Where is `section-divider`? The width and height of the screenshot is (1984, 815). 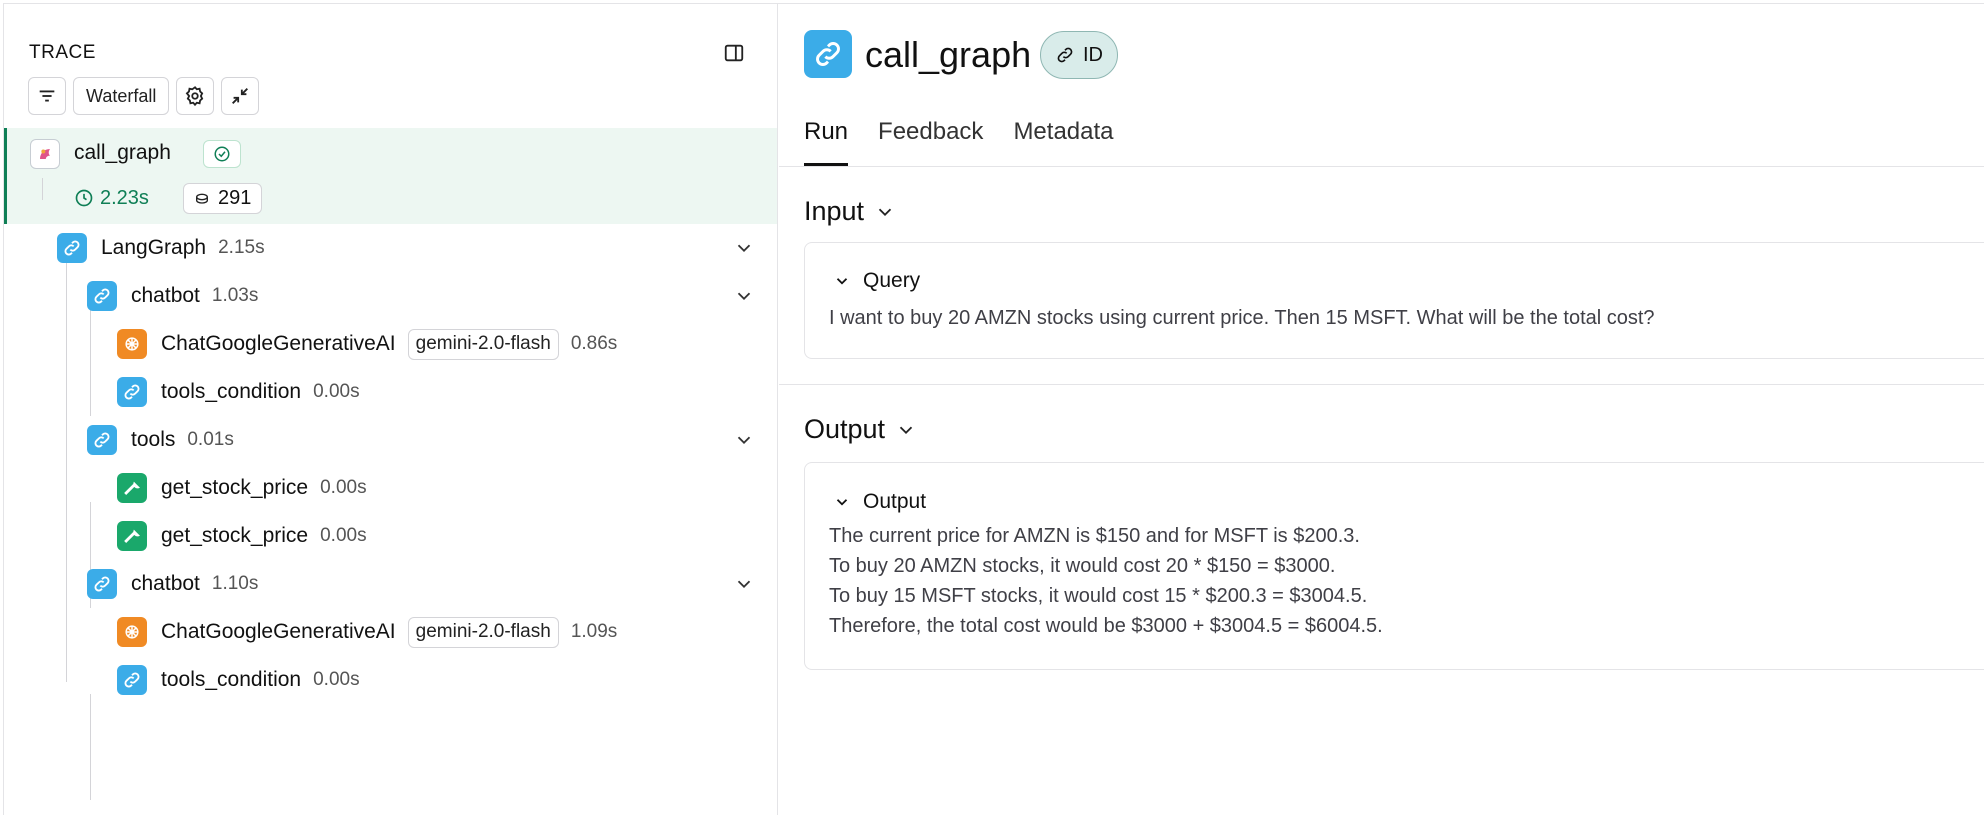
section-divider is located at coordinates (1381, 384).